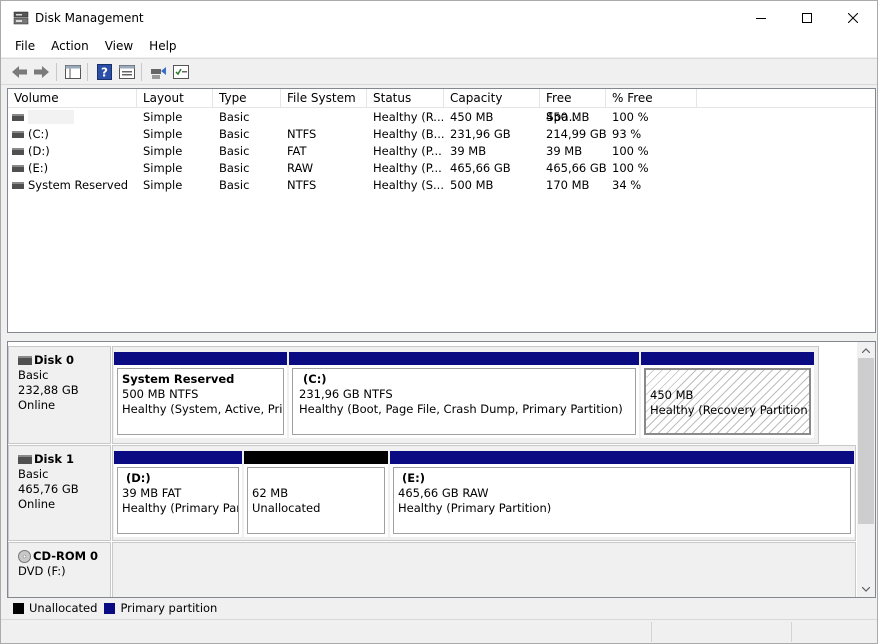 This screenshot has width=878, height=644. What do you see at coordinates (297, 151) in the screenshot?
I see `cell-file-system: FAT` at bounding box center [297, 151].